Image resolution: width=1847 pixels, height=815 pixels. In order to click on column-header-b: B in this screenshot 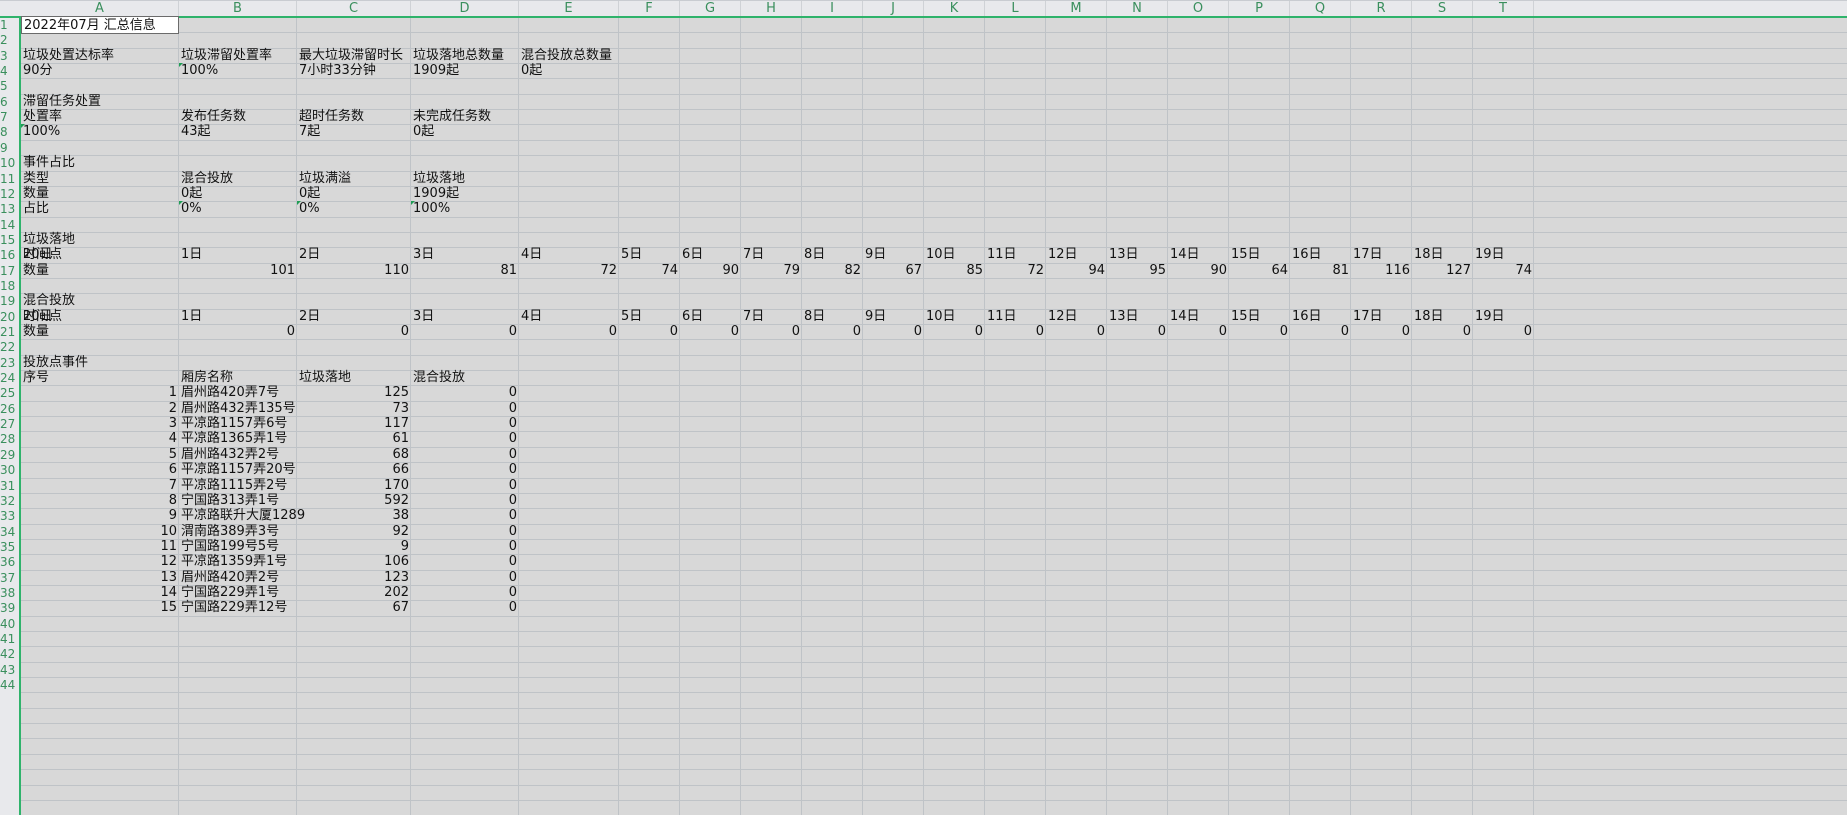, I will do `click(238, 8)`.